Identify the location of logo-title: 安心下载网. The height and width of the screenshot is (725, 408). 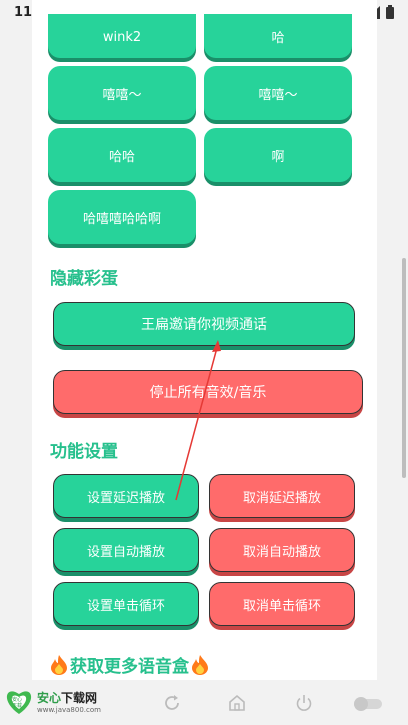
(69, 697).